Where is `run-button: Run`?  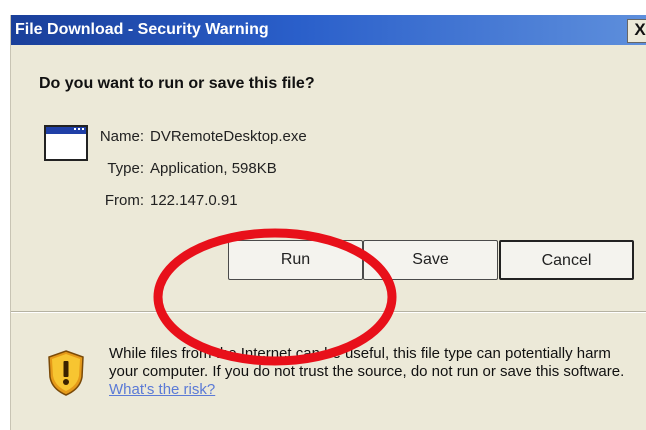
run-button: Run is located at coordinates (295, 260).